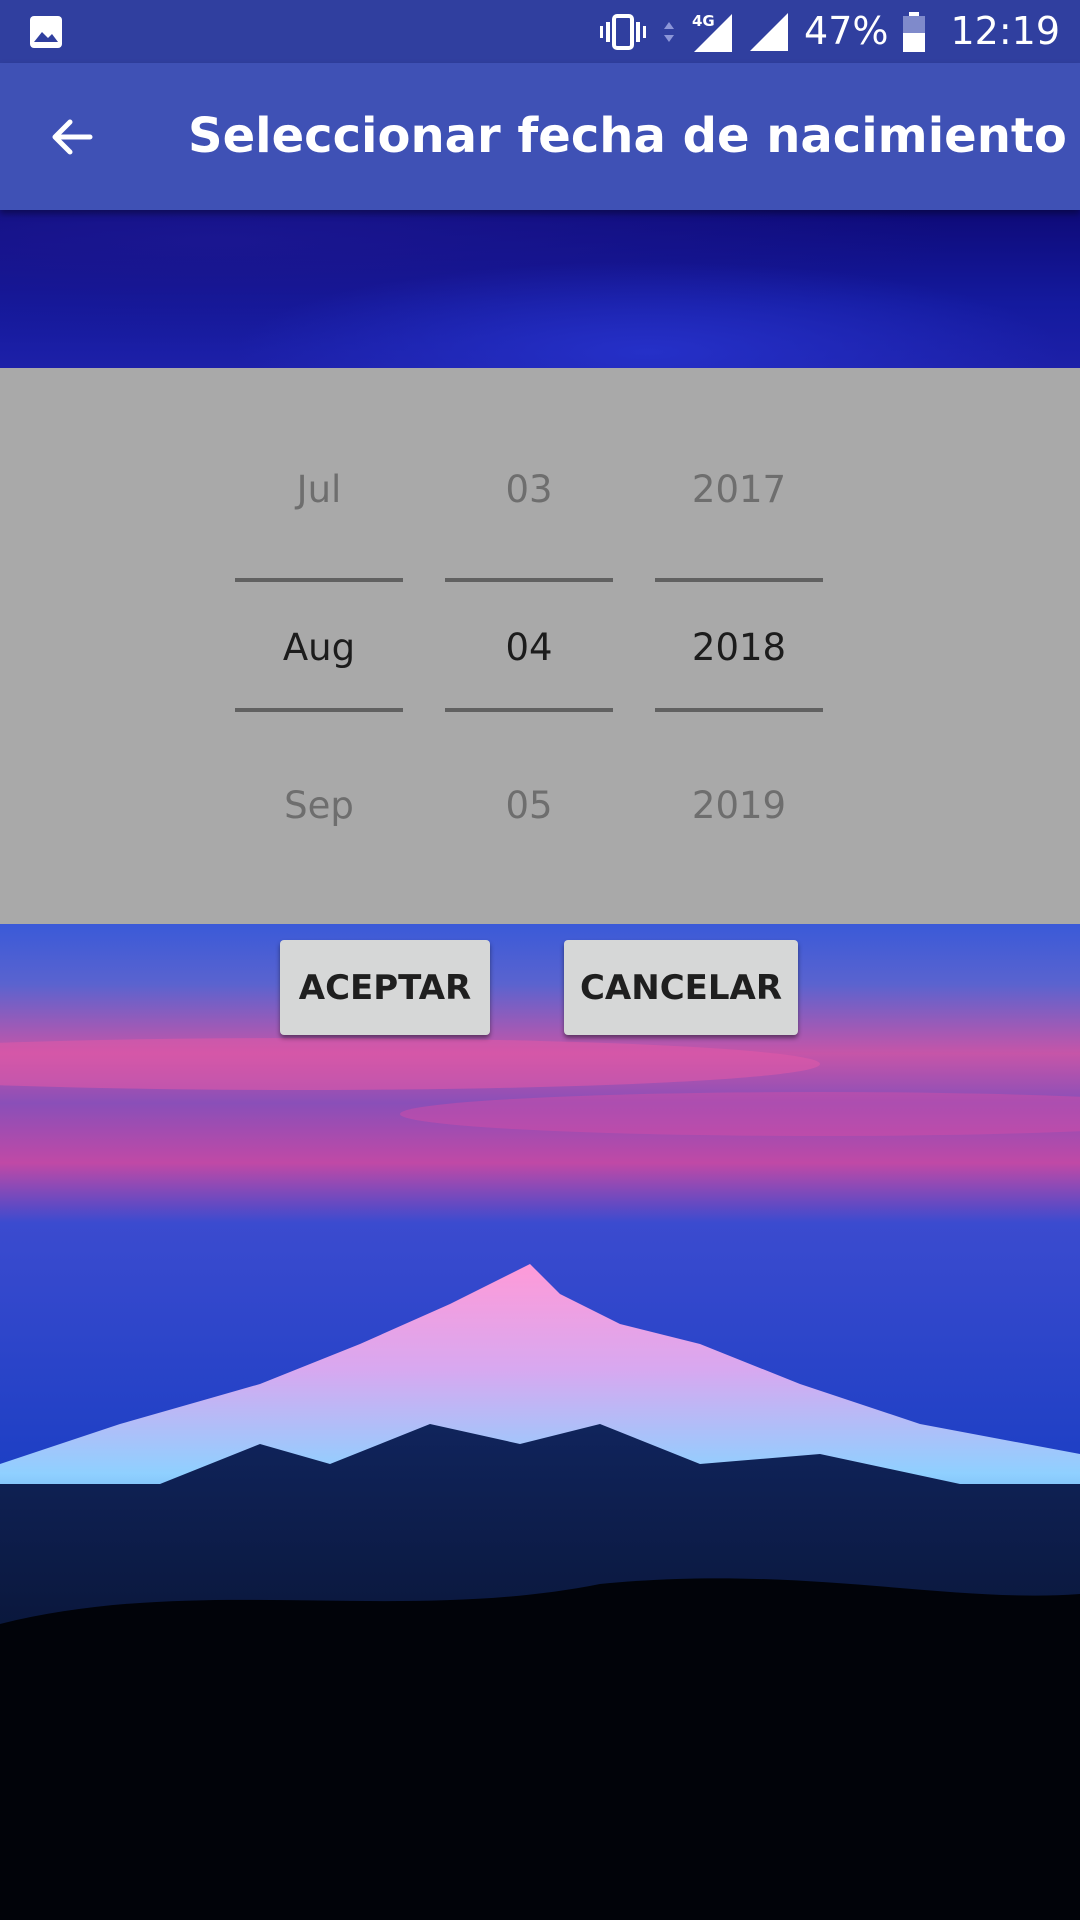 The width and height of the screenshot is (1080, 1920). I want to click on background-image-top, so click(540, 289).